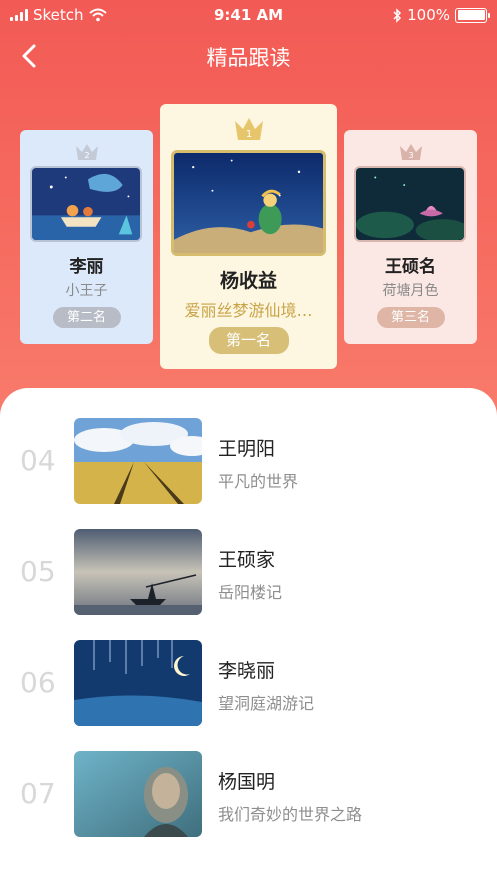  I want to click on list-item: 05 王硕家 岳阳楼记, so click(248, 572).